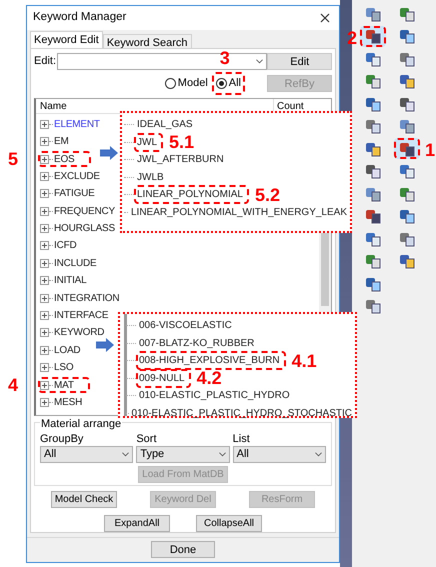 The width and height of the screenshot is (436, 567). What do you see at coordinates (185, 326) in the screenshot?
I see `list-item: 006-VISCOELASTIC` at bounding box center [185, 326].